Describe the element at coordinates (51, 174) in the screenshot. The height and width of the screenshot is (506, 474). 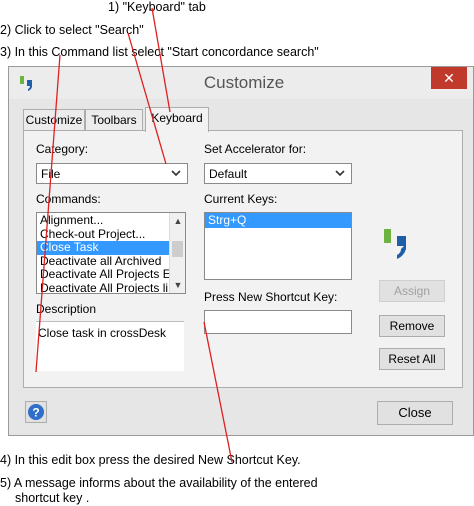
I see `category-value: File` at that location.